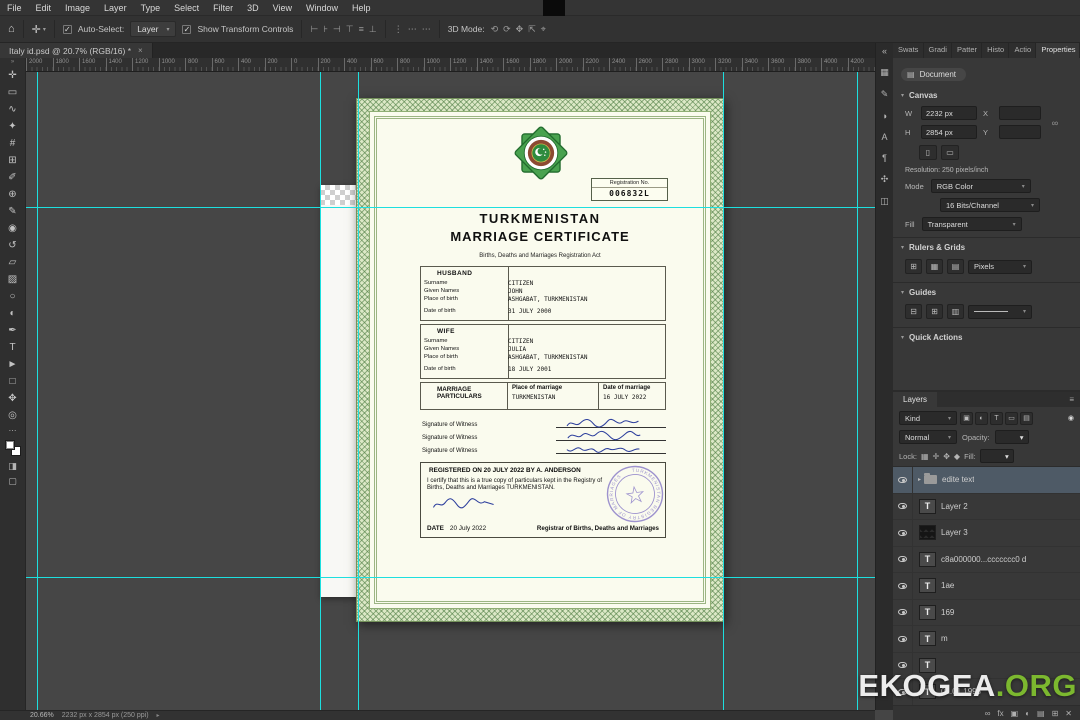  I want to click on panel-tab-histo: Histo, so click(996, 50).